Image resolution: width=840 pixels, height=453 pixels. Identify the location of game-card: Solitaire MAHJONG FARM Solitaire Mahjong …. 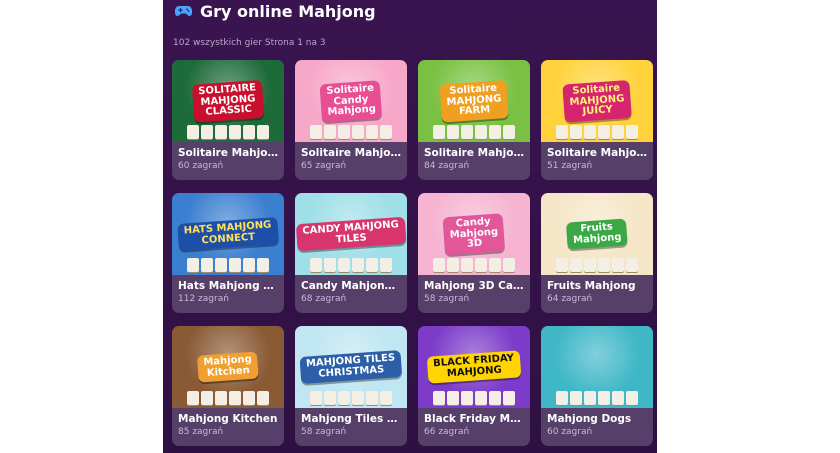
(474, 120).